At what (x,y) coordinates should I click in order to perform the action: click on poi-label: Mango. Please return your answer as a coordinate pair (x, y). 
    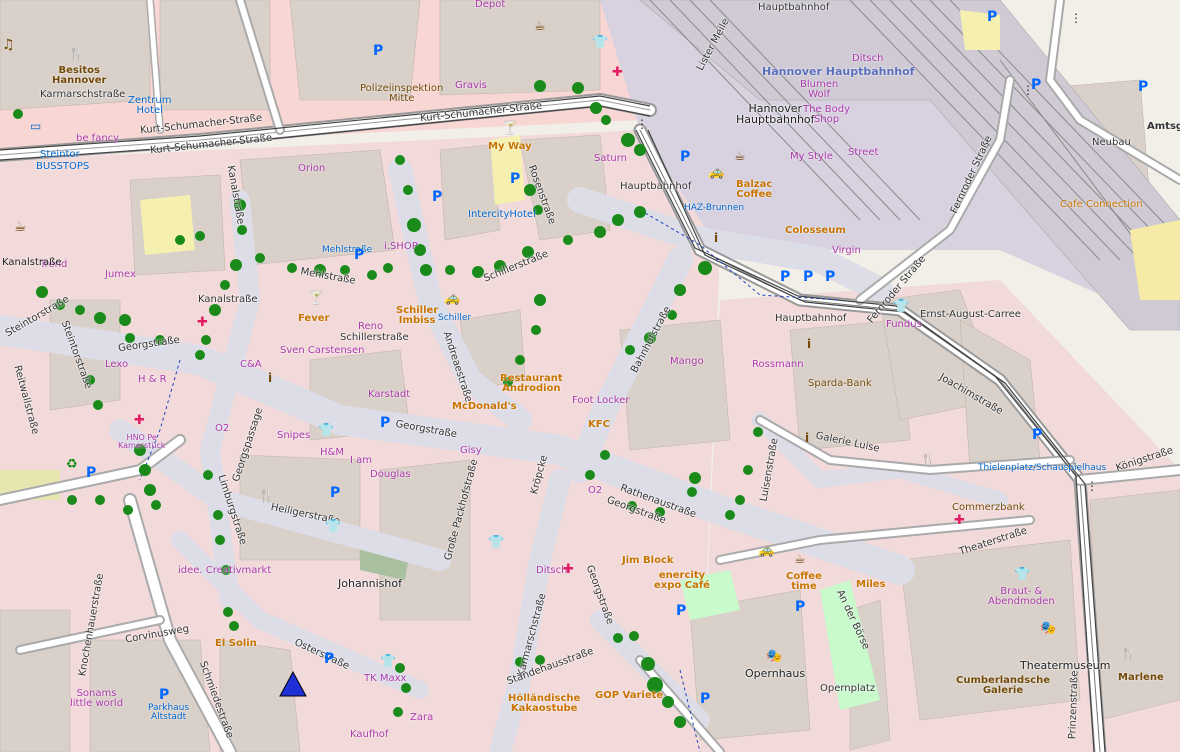
    Looking at the image, I should click on (687, 362).